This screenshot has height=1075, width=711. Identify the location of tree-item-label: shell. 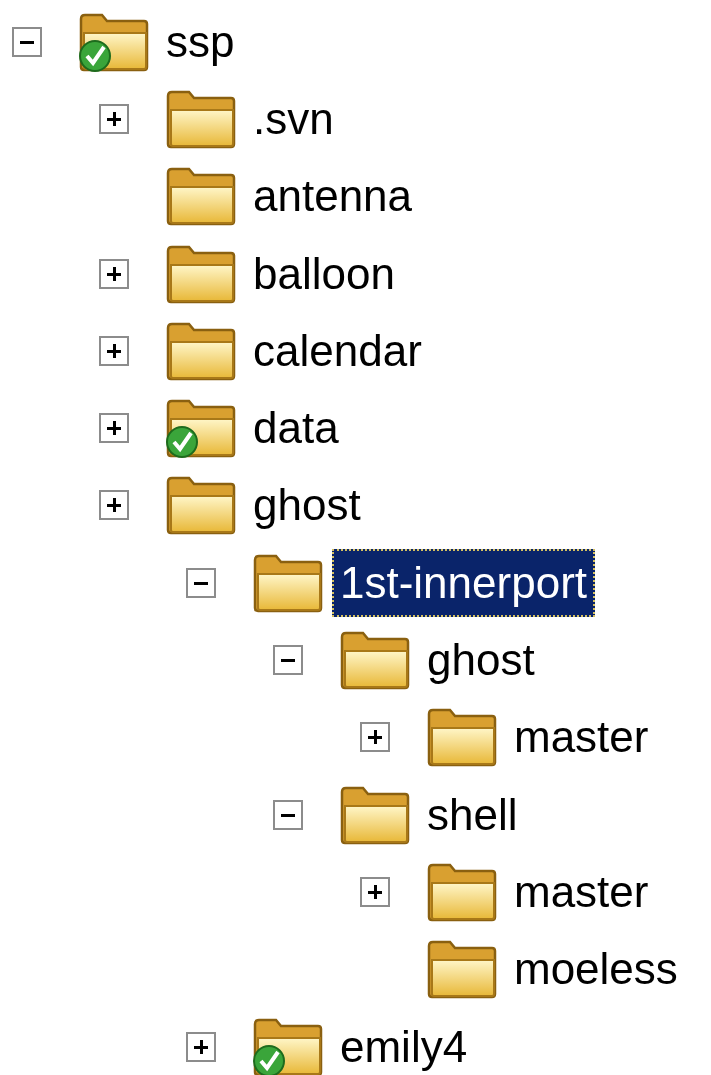
(472, 814).